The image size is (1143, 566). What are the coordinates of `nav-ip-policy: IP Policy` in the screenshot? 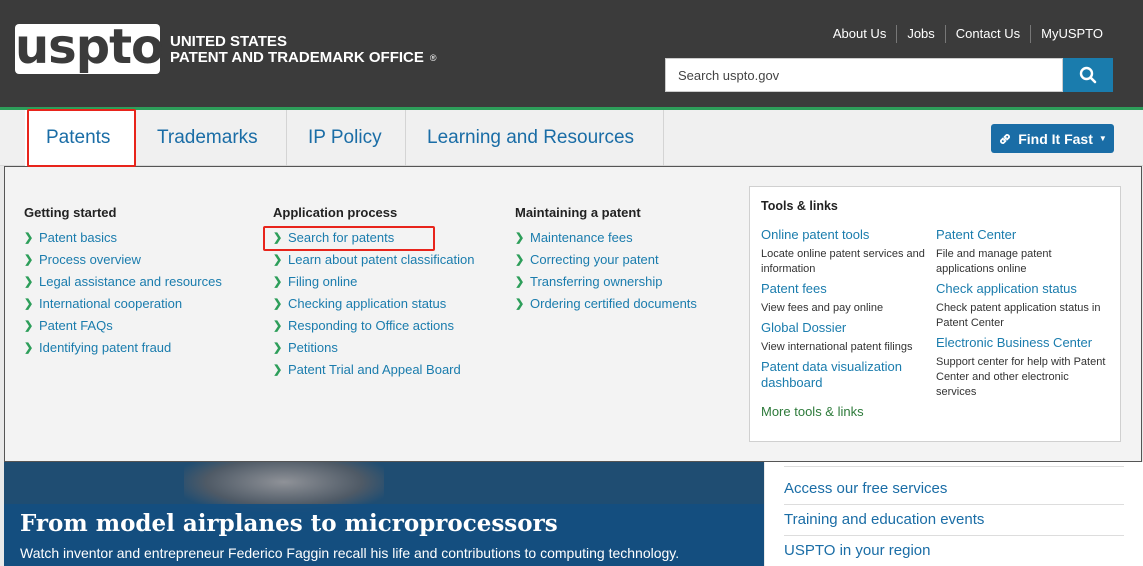 It's located at (346, 138).